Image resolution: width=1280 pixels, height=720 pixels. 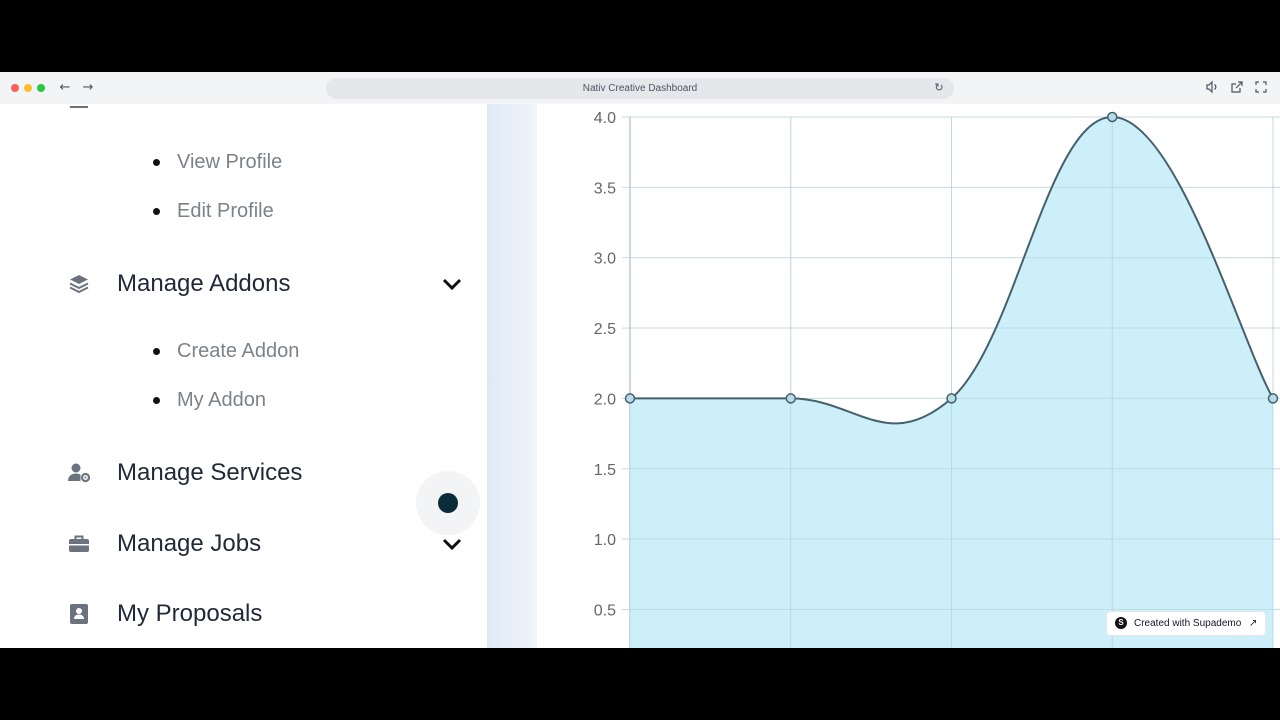 What do you see at coordinates (28, 88) in the screenshot?
I see `minimize-window-button` at bounding box center [28, 88].